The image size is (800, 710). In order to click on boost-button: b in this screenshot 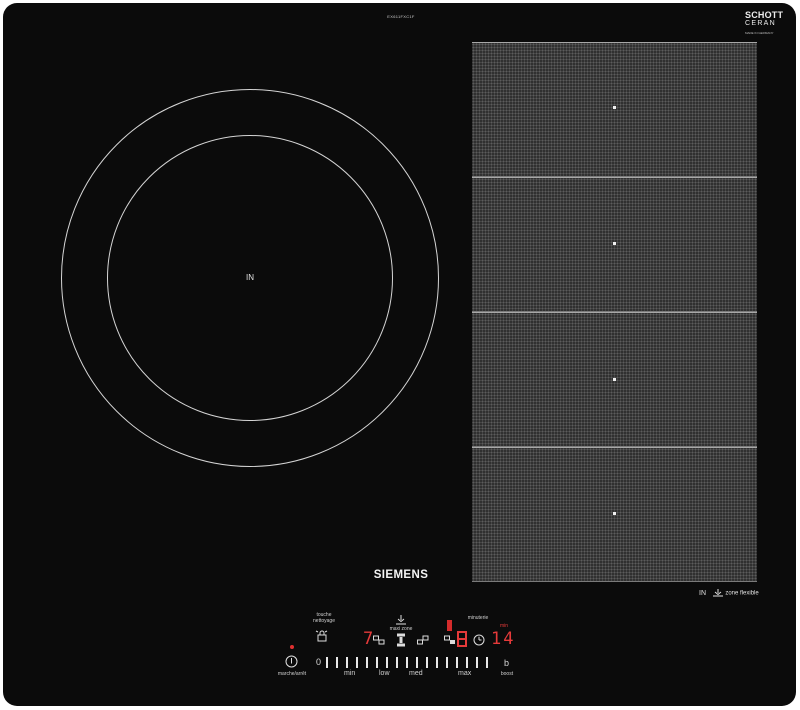, I will do `click(506, 663)`.